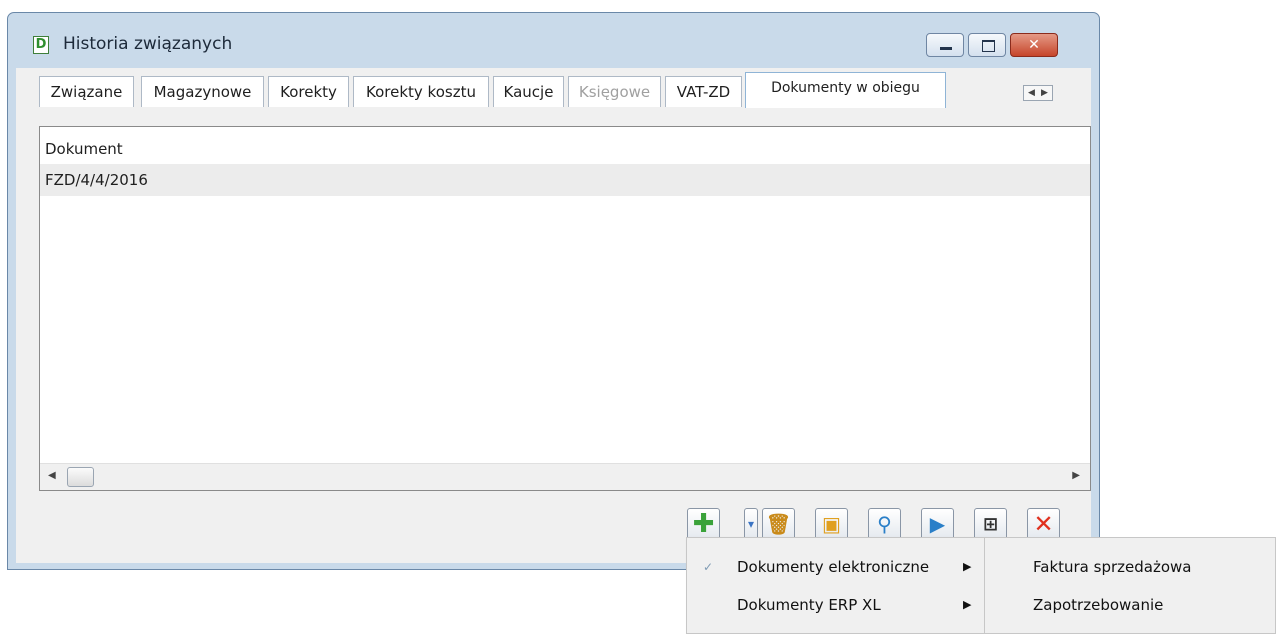  Describe the element at coordinates (202, 91) in the screenshot. I see `tab-magazynowe: Magazynowe` at that location.